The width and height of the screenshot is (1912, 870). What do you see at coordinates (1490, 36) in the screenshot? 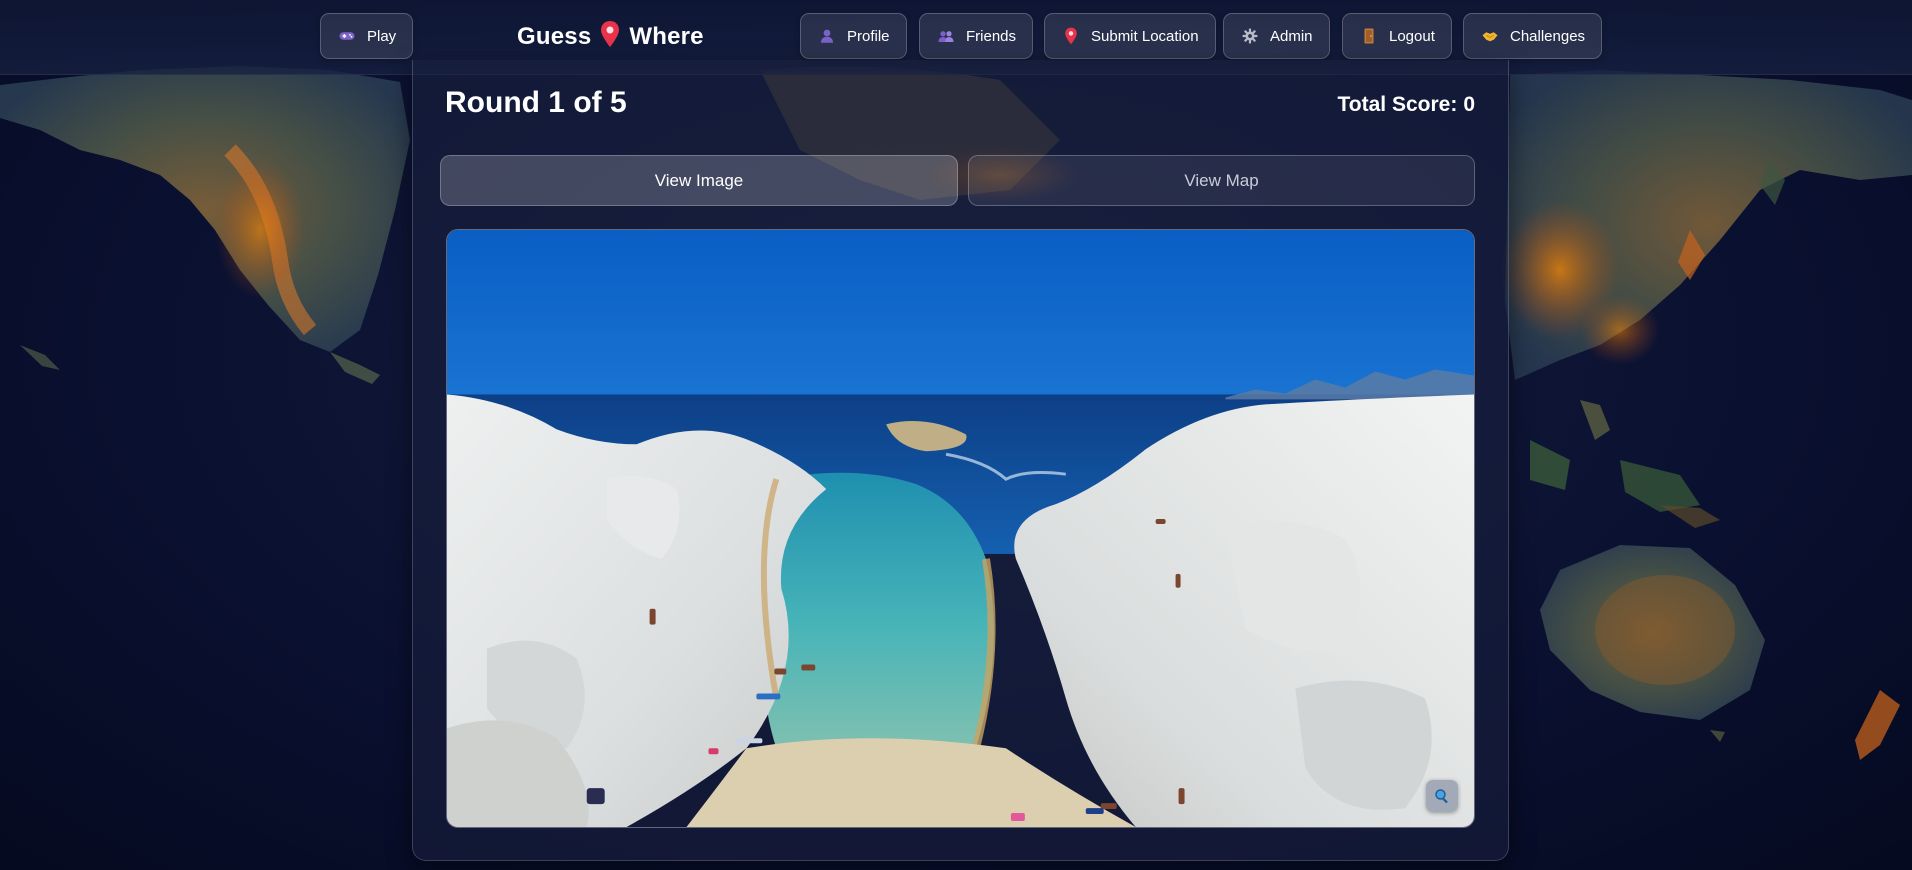
I see `handshake-icon` at bounding box center [1490, 36].